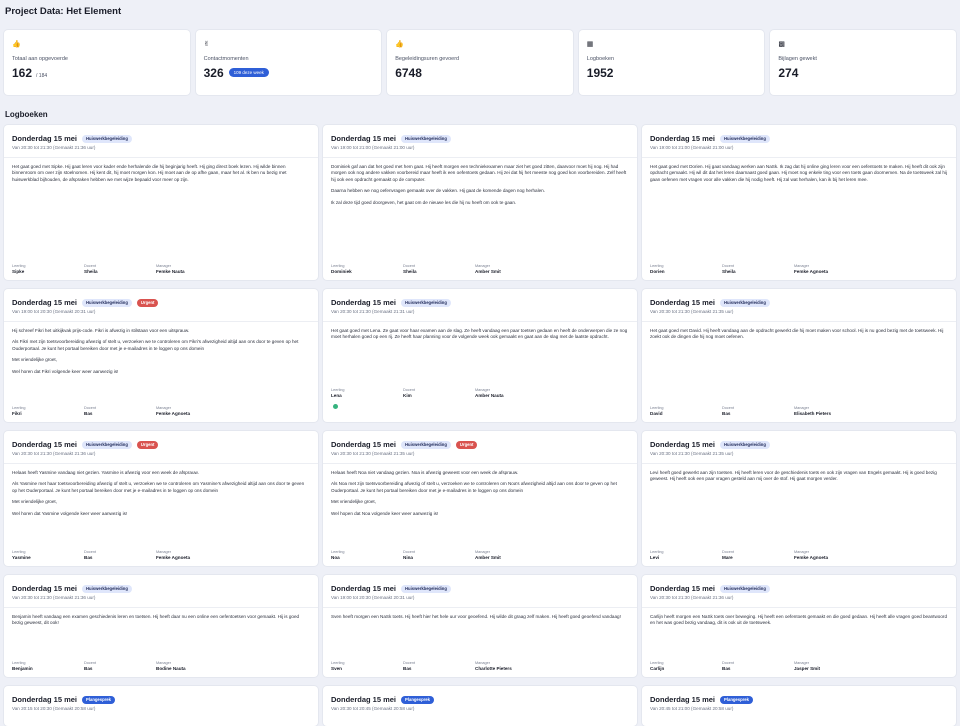  I want to click on stat-card: 👍 Begeleidingsuren gevoerd 6748, so click(480, 62).